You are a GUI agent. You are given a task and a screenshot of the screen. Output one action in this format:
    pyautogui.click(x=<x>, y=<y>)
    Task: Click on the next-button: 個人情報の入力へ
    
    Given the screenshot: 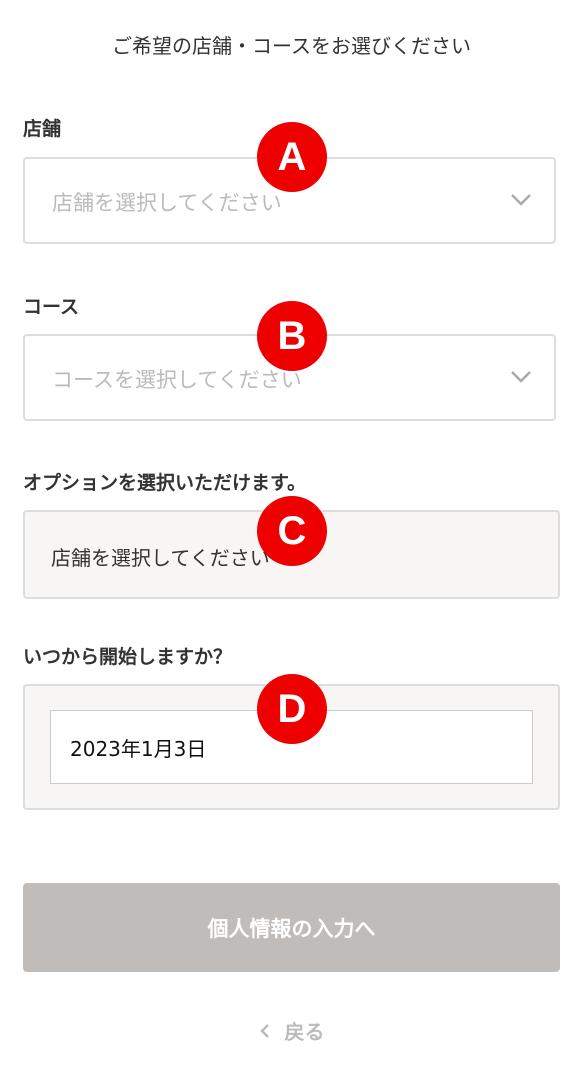 What is the action you would take?
    pyautogui.click(x=291, y=927)
    